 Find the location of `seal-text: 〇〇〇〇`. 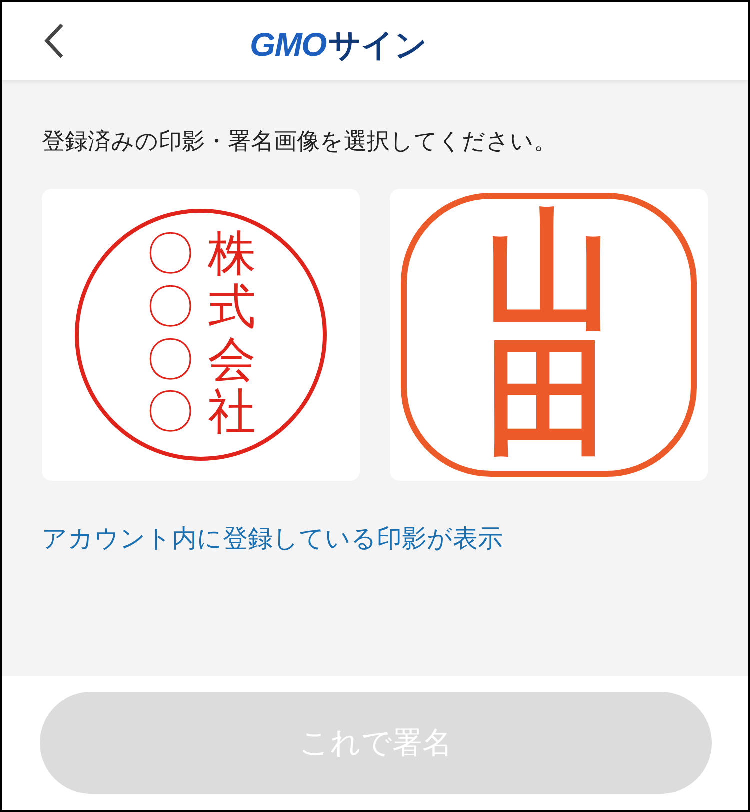

seal-text: 〇〇〇〇 is located at coordinates (170, 334).